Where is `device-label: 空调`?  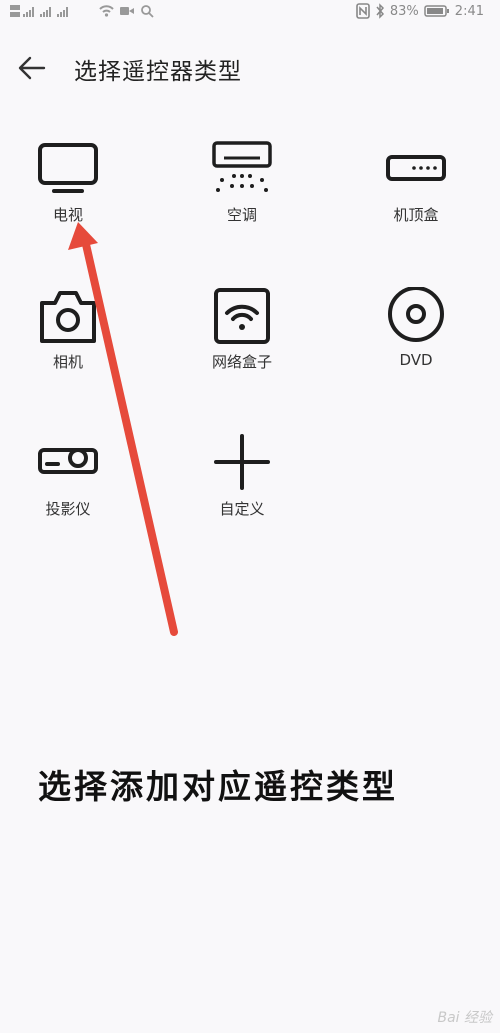 device-label: 空调 is located at coordinates (241, 215).